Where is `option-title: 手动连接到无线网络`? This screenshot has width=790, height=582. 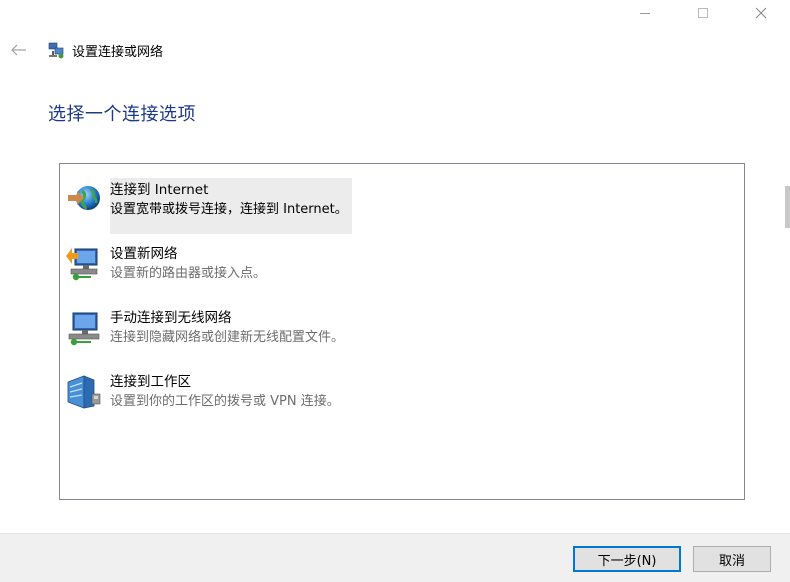
option-title: 手动连接到无线网络 is located at coordinates (171, 318).